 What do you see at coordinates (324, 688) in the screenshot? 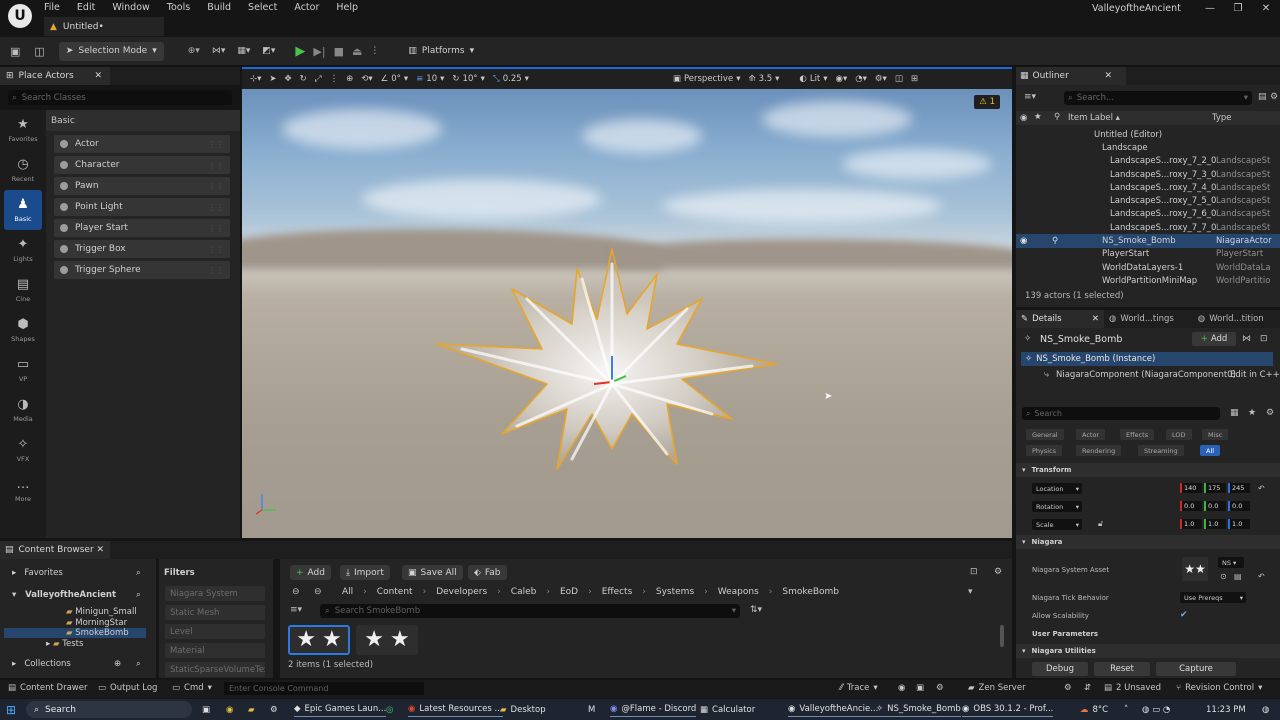
I see `console-input: Enter Console Command` at bounding box center [324, 688].